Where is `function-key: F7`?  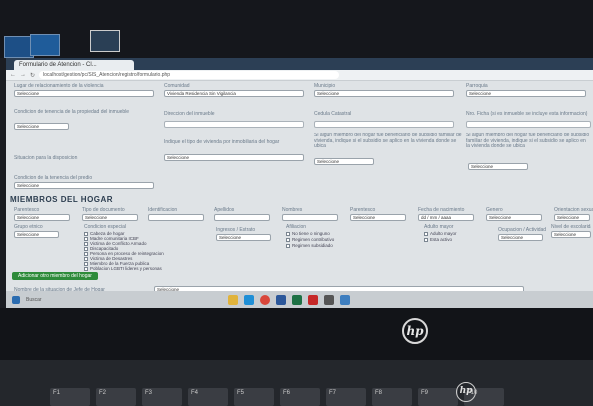 function-key: F7 is located at coordinates (346, 397).